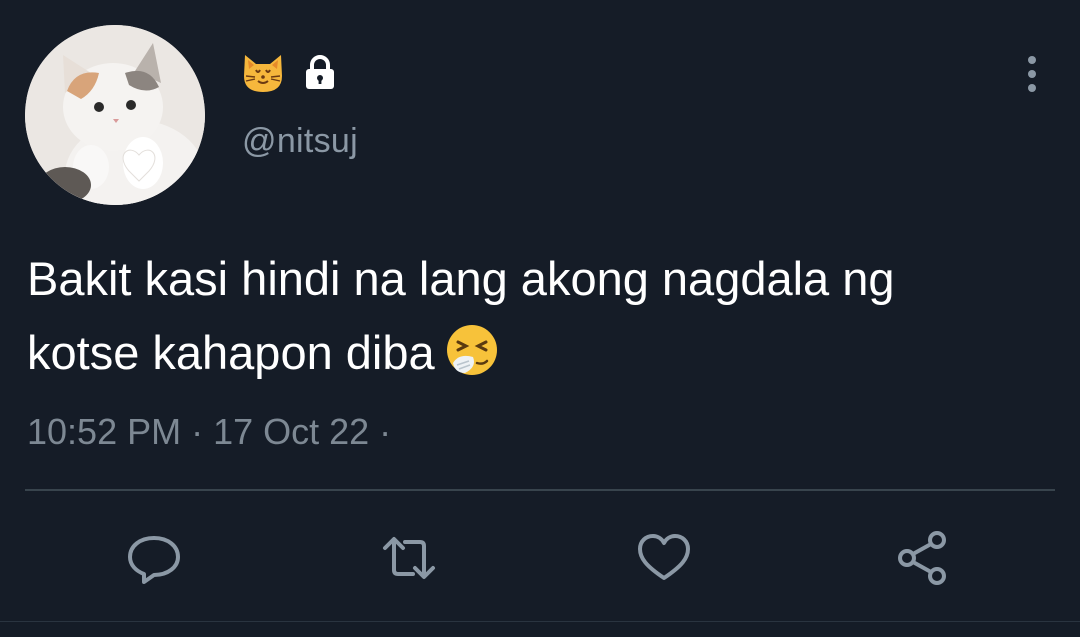 The height and width of the screenshot is (637, 1080). I want to click on retweet-arrows-icon, so click(409, 558).